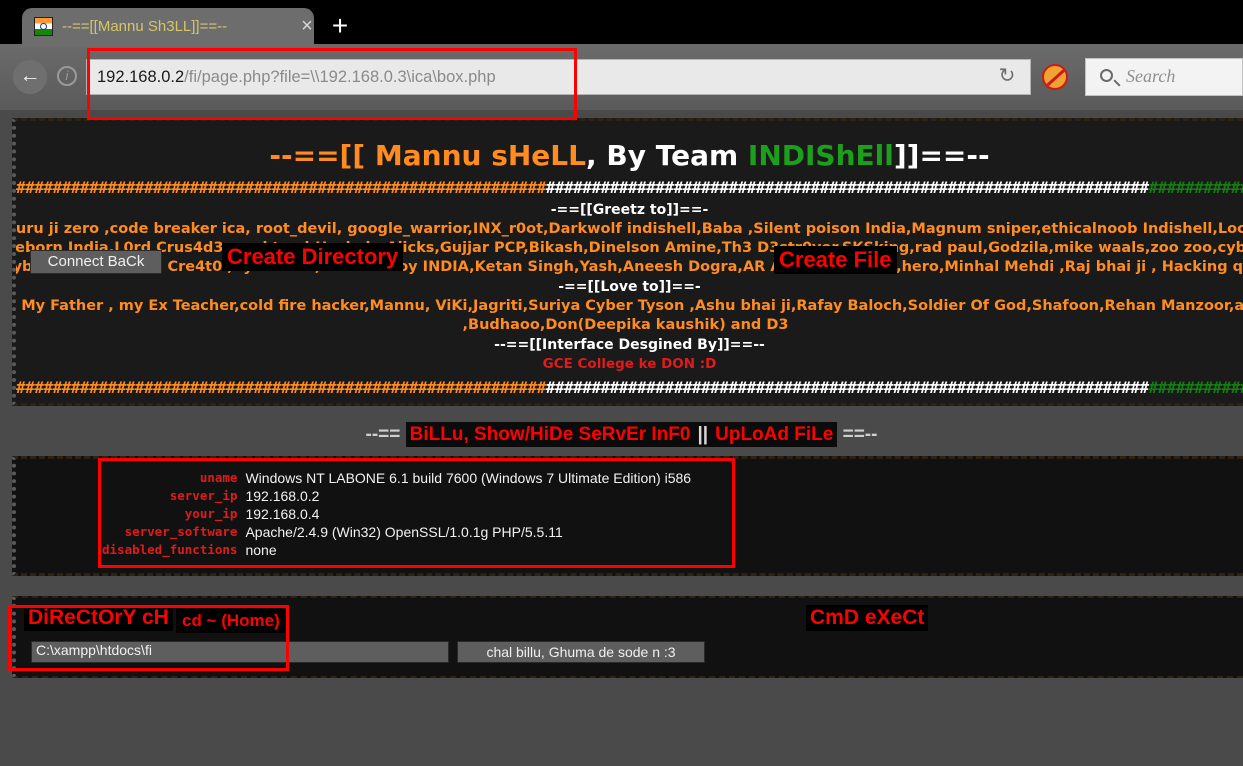 The image size is (1243, 766). I want to click on menu-dash-left: --==, so click(385, 434).